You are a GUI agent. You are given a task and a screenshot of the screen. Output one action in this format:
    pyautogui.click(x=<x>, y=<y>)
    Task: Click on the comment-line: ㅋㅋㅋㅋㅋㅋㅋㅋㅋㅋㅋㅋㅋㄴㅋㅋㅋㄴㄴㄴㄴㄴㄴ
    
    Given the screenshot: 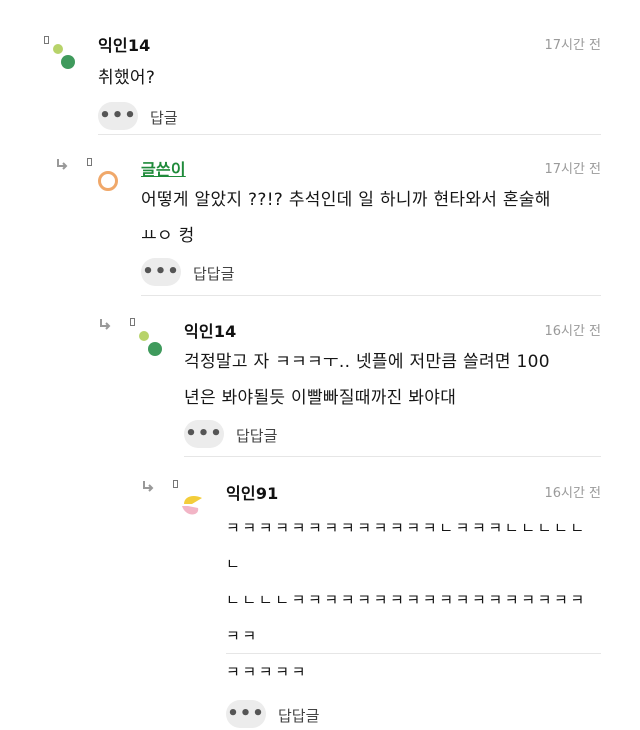 What is the action you would take?
    pyautogui.click(x=406, y=546)
    